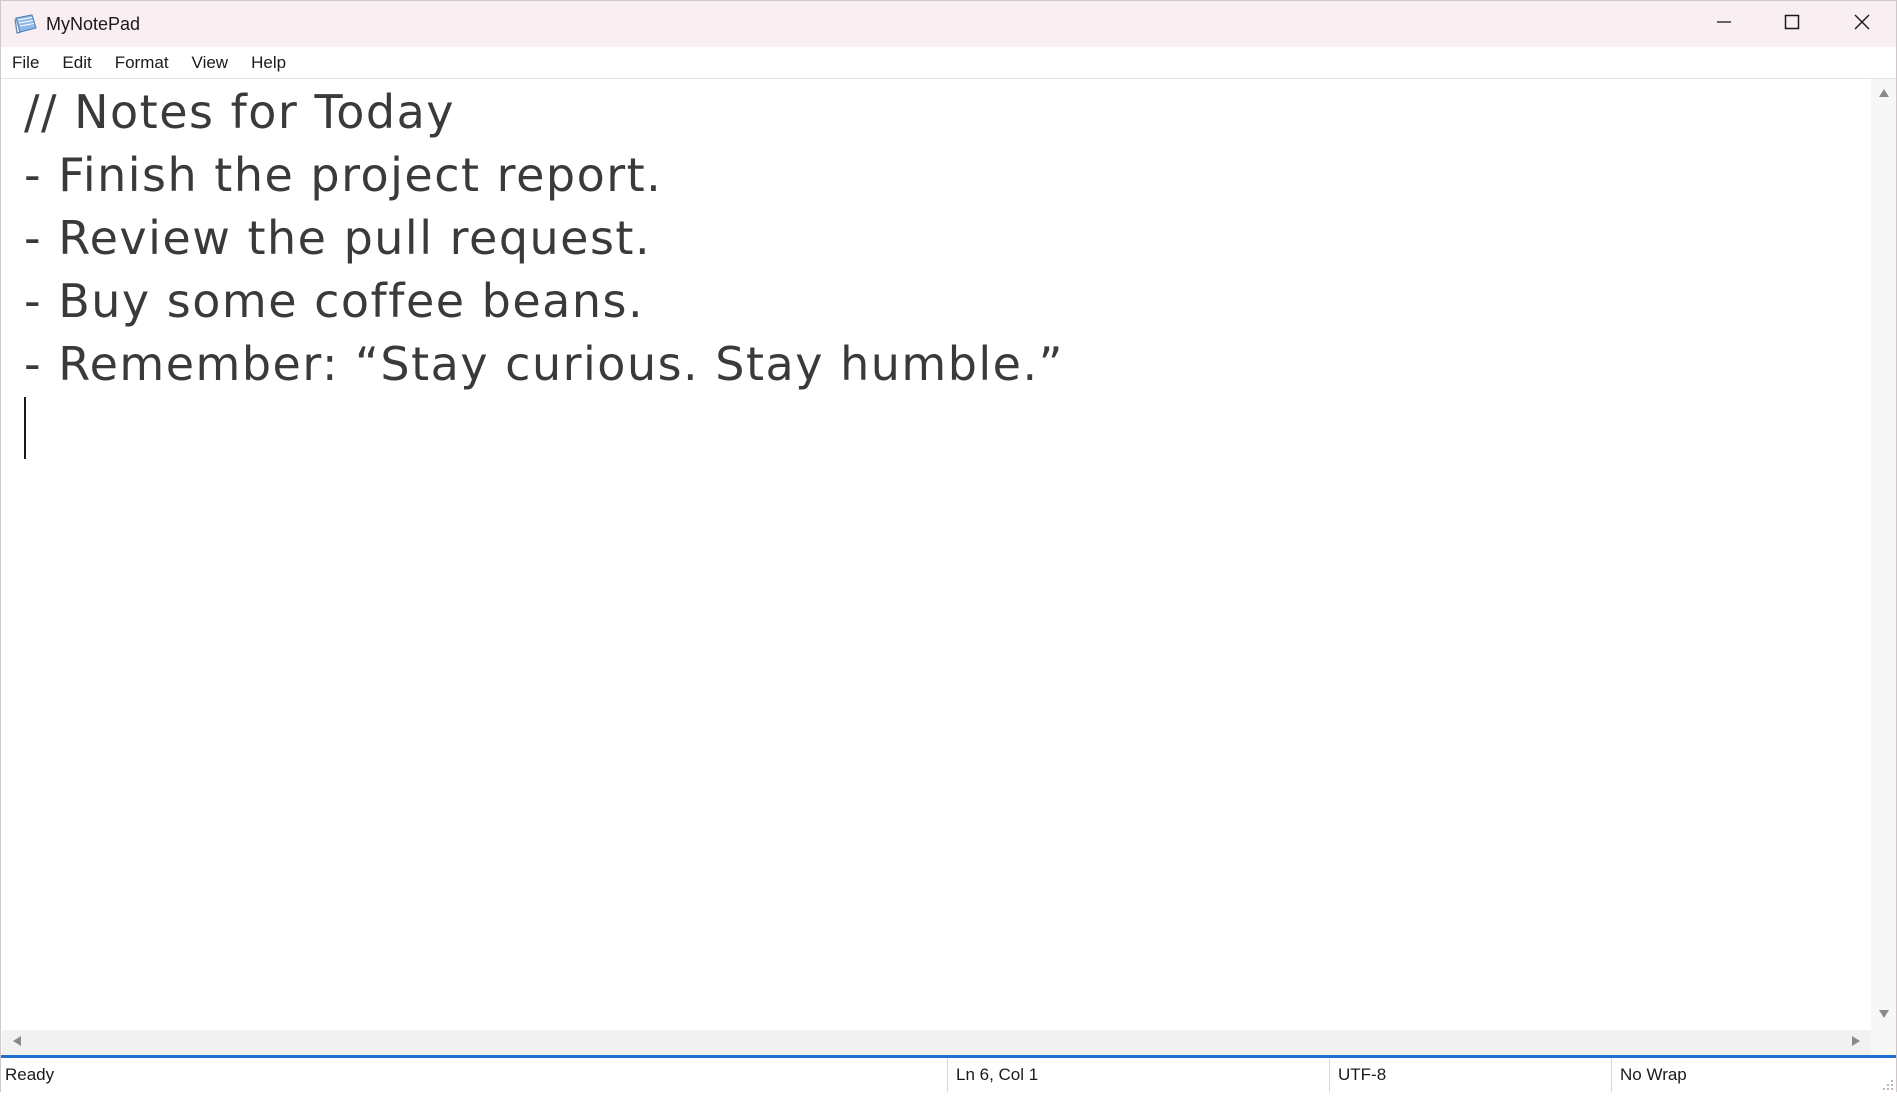  Describe the element at coordinates (948, 63) in the screenshot. I see `menu-bar: File Edit Format View Help` at that location.